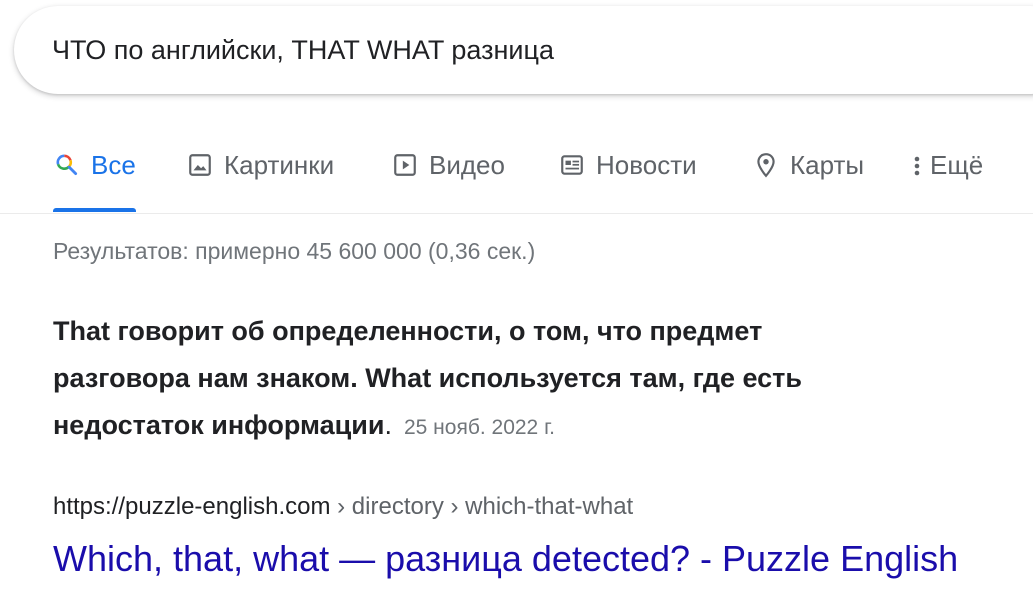 This screenshot has width=1033, height=598. Describe the element at coordinates (945, 181) in the screenshot. I see `tab-more: Ещё` at that location.